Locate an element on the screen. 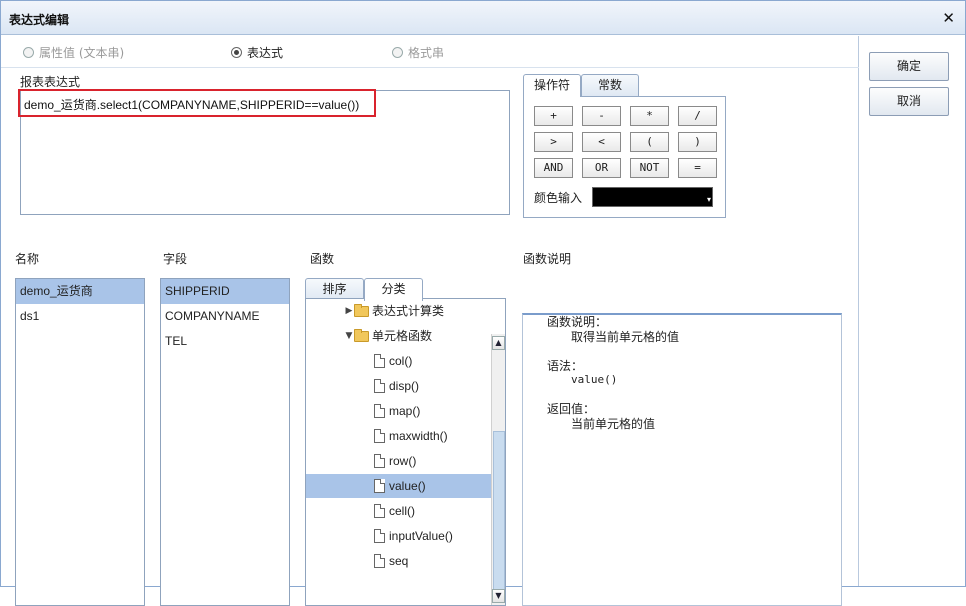 Image resolution: width=966 pixels, height=606 pixels. tree-function-row: inputValue() is located at coordinates (432, 536).